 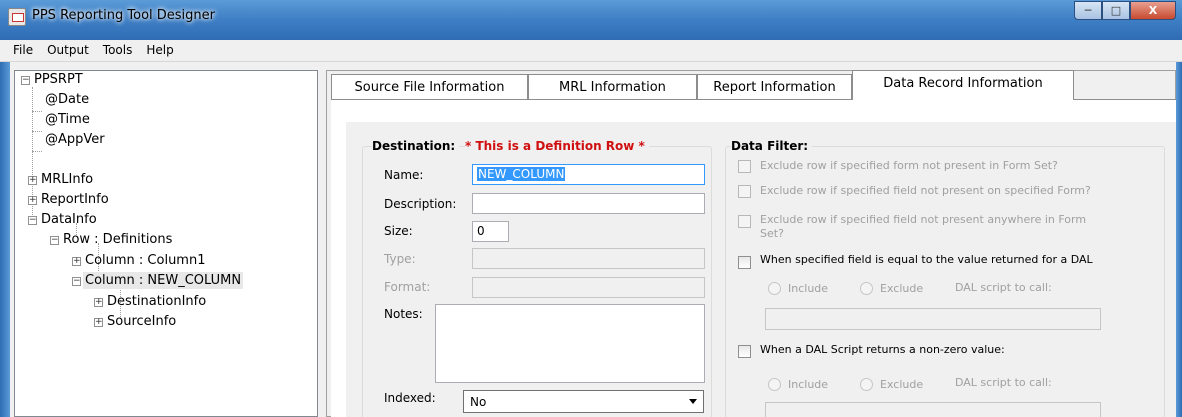 I want to click on menu-bar: File Output Tools Help, so click(x=591, y=51).